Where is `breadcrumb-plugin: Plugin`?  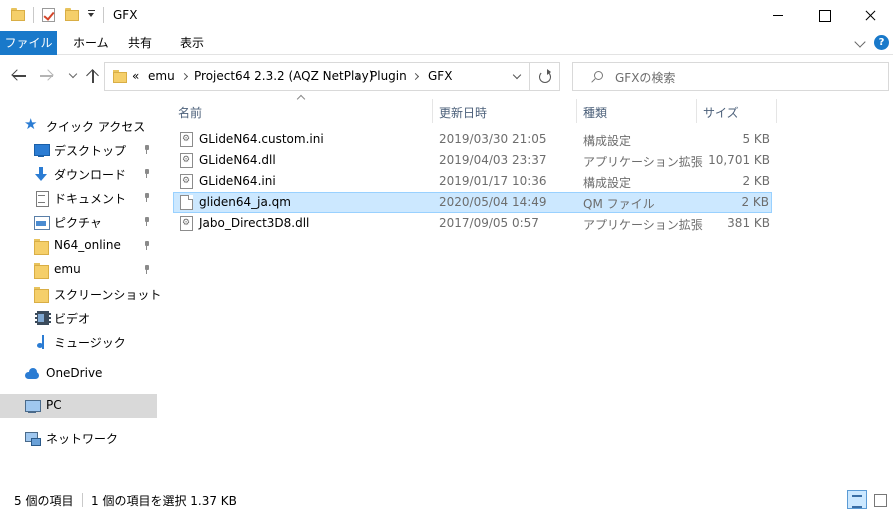 breadcrumb-plugin: Plugin is located at coordinates (388, 76).